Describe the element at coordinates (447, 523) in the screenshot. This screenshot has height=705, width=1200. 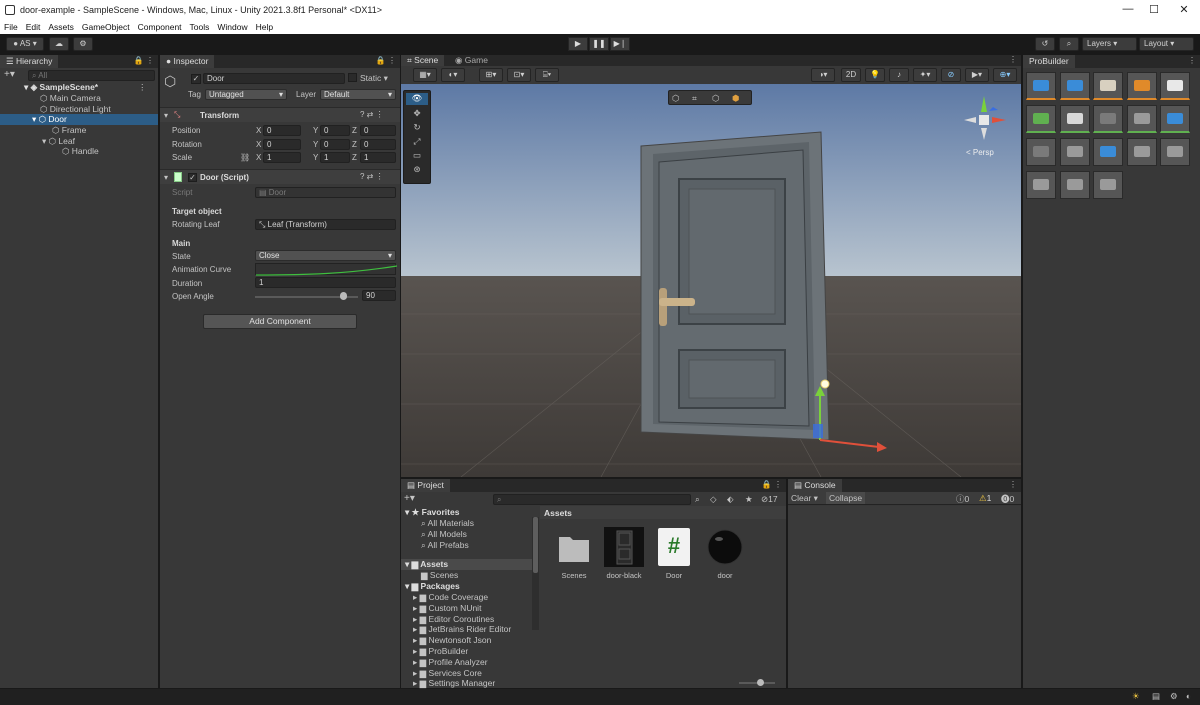
I see `favorite-all-materials: ⌕ All Materials` at that location.